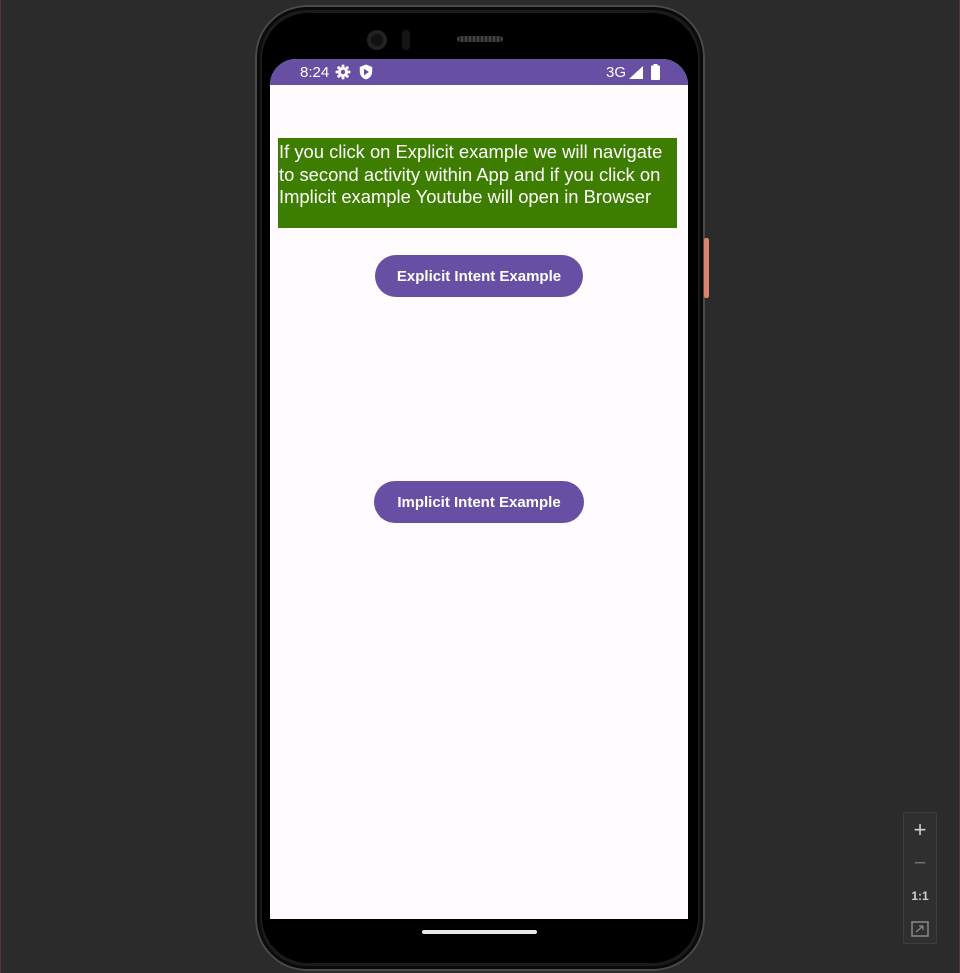  What do you see at coordinates (707, 417) in the screenshot?
I see `power-button` at bounding box center [707, 417].